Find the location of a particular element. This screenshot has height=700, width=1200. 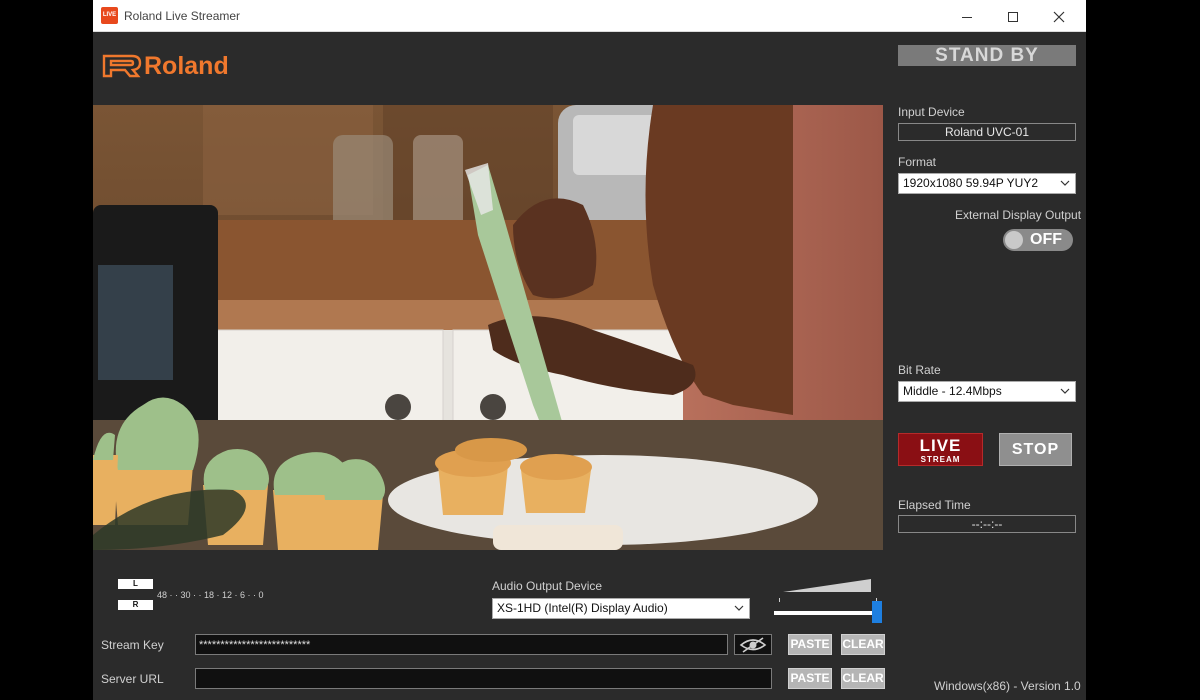

stream-key-label: Stream Key is located at coordinates (132, 645).